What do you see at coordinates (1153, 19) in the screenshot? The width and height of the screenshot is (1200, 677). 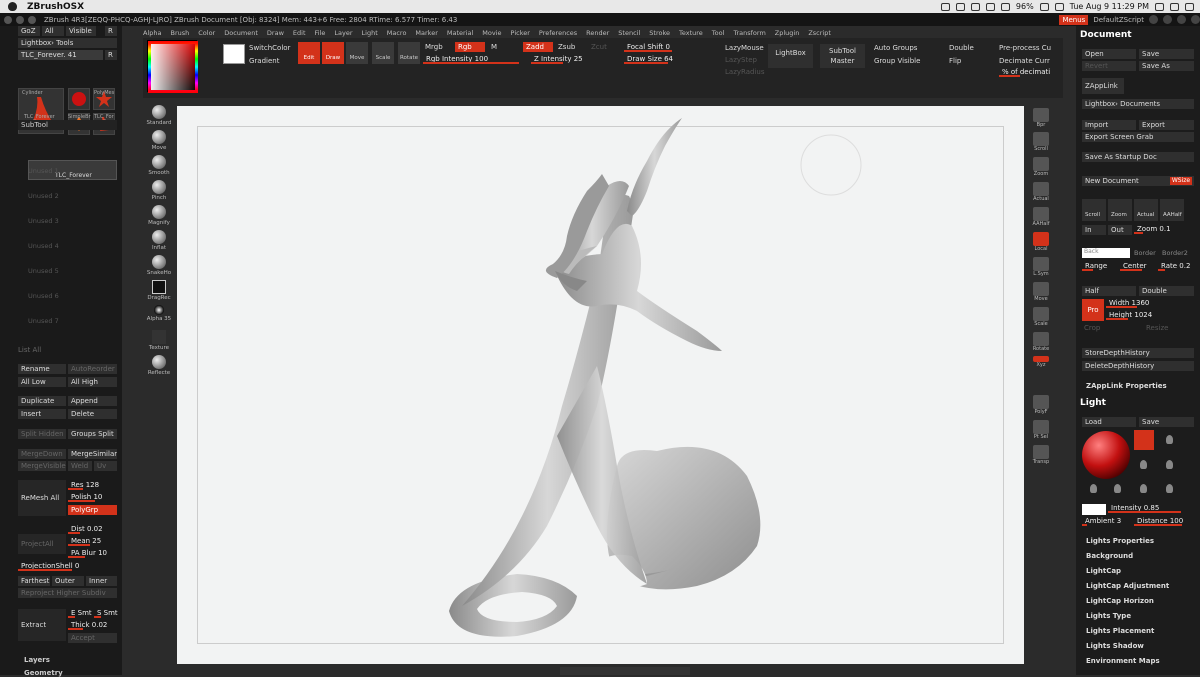 I see `help-icon` at bounding box center [1153, 19].